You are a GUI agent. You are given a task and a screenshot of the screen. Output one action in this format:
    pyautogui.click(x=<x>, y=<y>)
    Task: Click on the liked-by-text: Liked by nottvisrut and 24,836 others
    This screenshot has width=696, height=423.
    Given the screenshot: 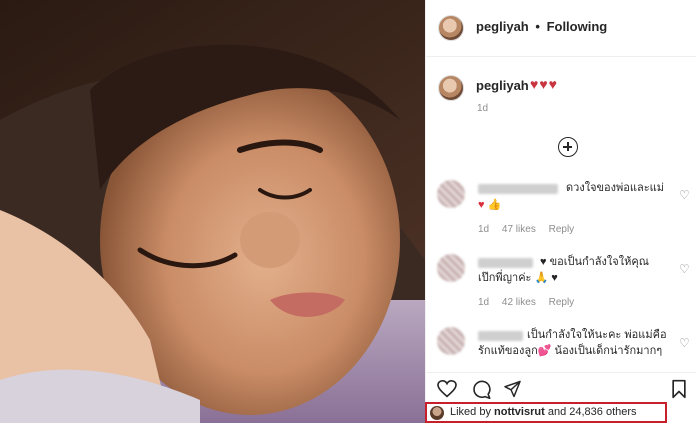 What is the action you would take?
    pyautogui.click(x=543, y=412)
    